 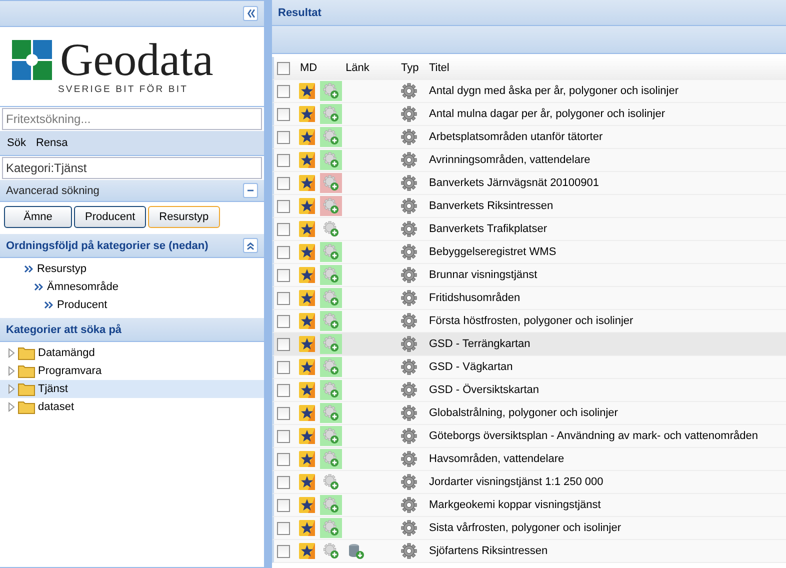 What do you see at coordinates (132, 353) in the screenshot?
I see `category-item: Datamängd` at bounding box center [132, 353].